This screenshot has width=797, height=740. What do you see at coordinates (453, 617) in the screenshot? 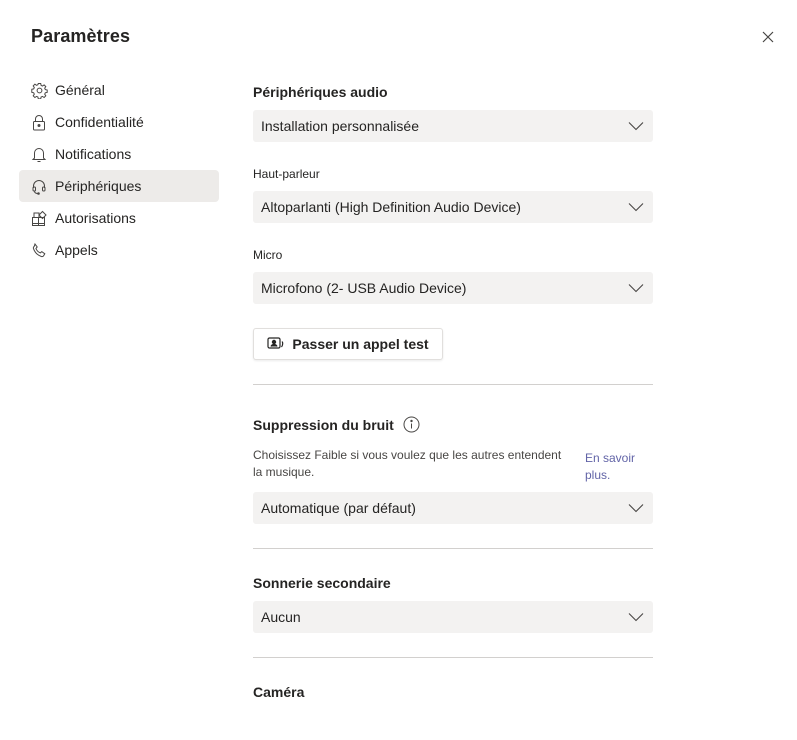
I see `secondary-ringer-select: Aucun` at bounding box center [453, 617].